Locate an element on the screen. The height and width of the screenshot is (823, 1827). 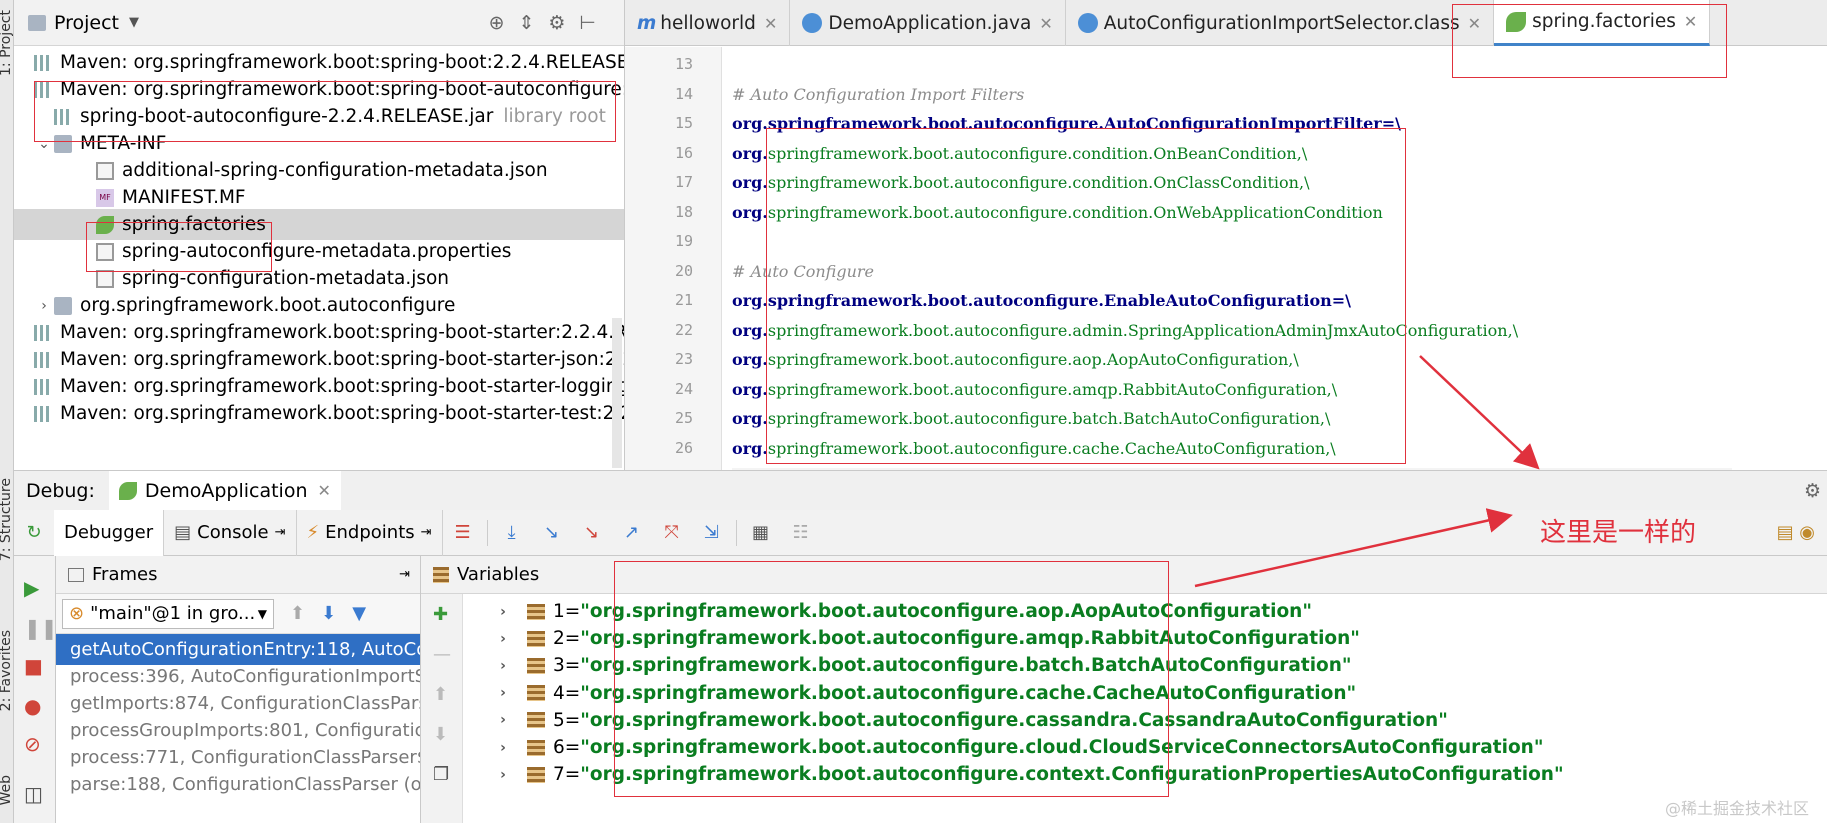
annotation-note: 这里是一样的 is located at coordinates (1618, 533).